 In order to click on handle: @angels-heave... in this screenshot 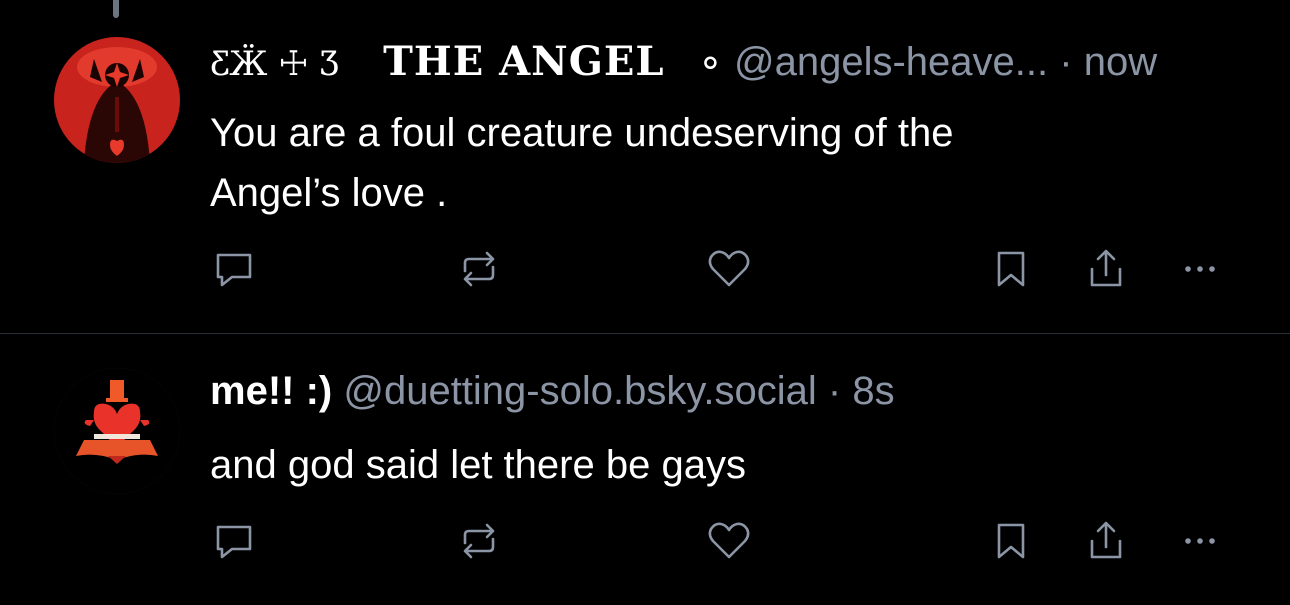, I will do `click(891, 62)`.